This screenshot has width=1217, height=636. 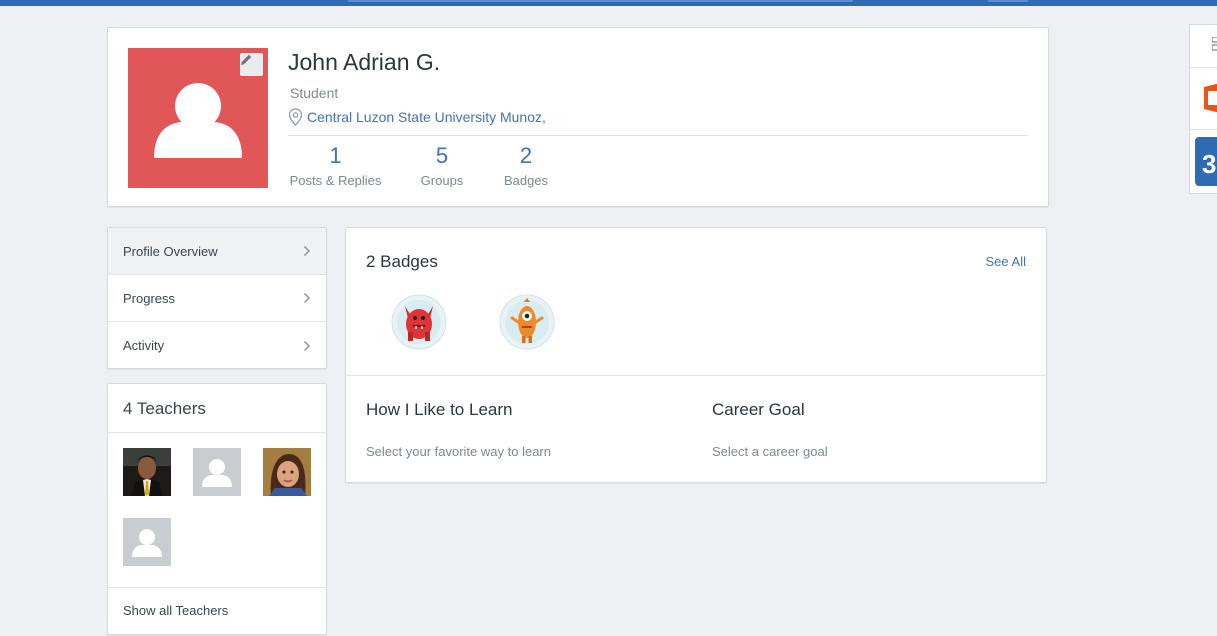 I want to click on badge-orange-monster, so click(x=527, y=322).